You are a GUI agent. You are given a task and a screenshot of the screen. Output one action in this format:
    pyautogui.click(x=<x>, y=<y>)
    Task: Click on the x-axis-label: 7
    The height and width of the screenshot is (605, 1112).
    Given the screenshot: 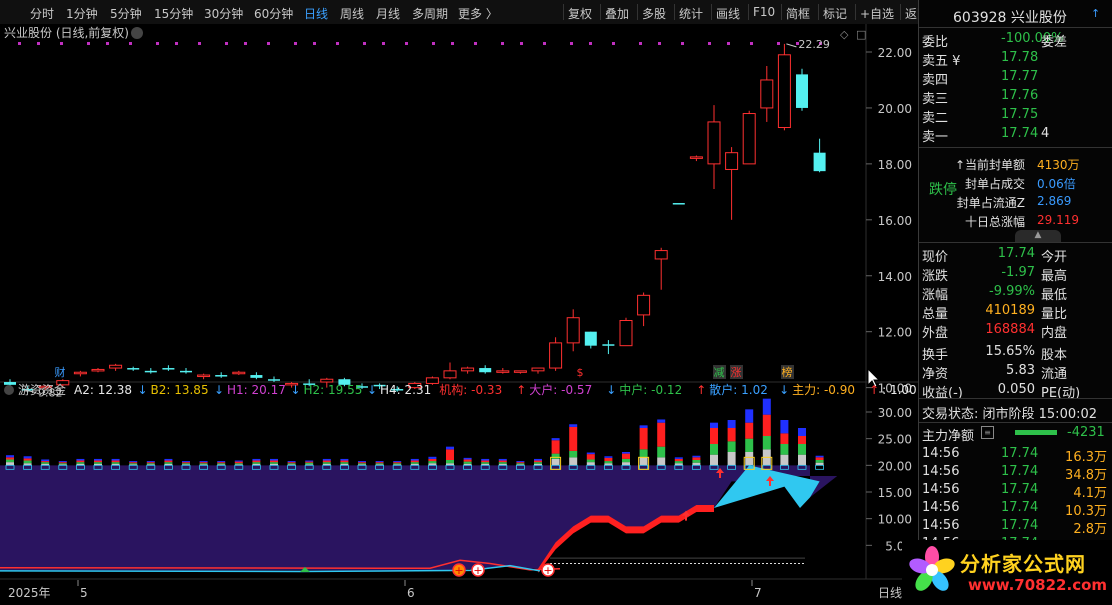 What is the action you would take?
    pyautogui.click(x=758, y=593)
    